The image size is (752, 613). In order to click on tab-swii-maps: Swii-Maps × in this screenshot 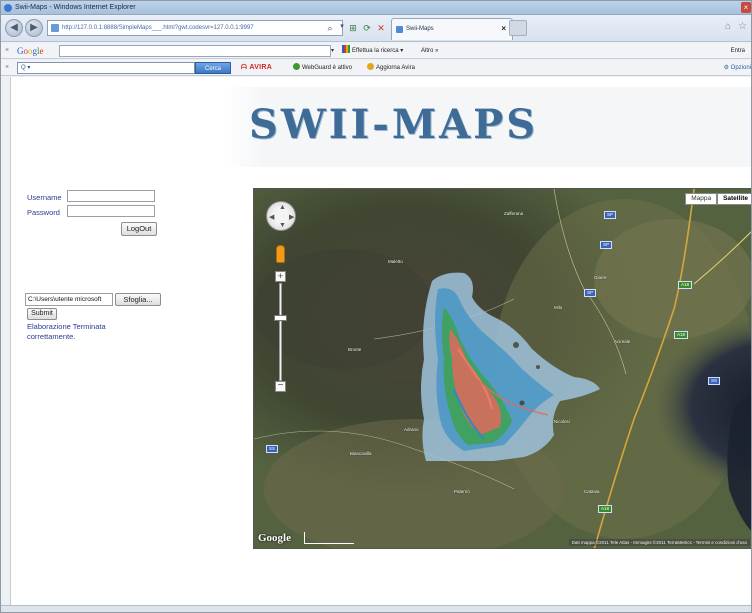, I will do `click(452, 29)`.